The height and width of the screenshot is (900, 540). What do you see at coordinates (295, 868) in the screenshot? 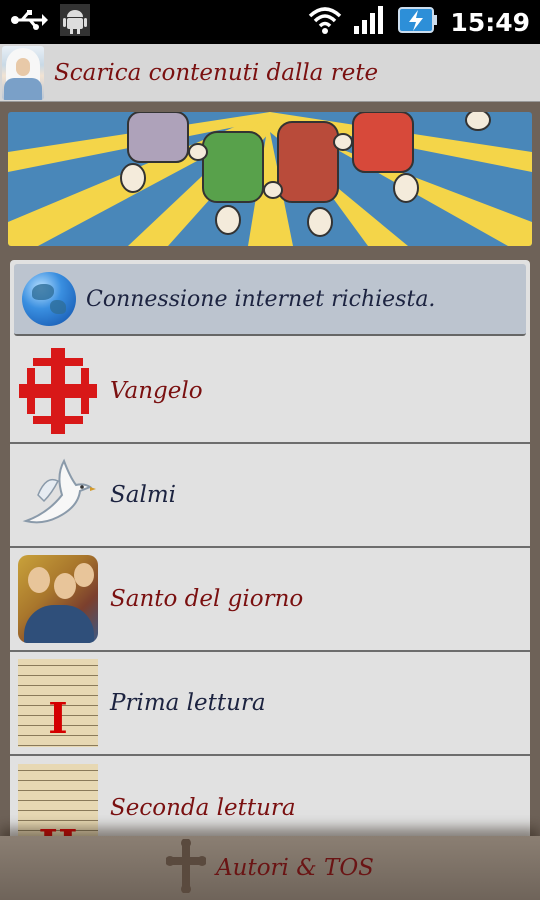
I see `authors-tos-label: Autori & TOS` at bounding box center [295, 868].